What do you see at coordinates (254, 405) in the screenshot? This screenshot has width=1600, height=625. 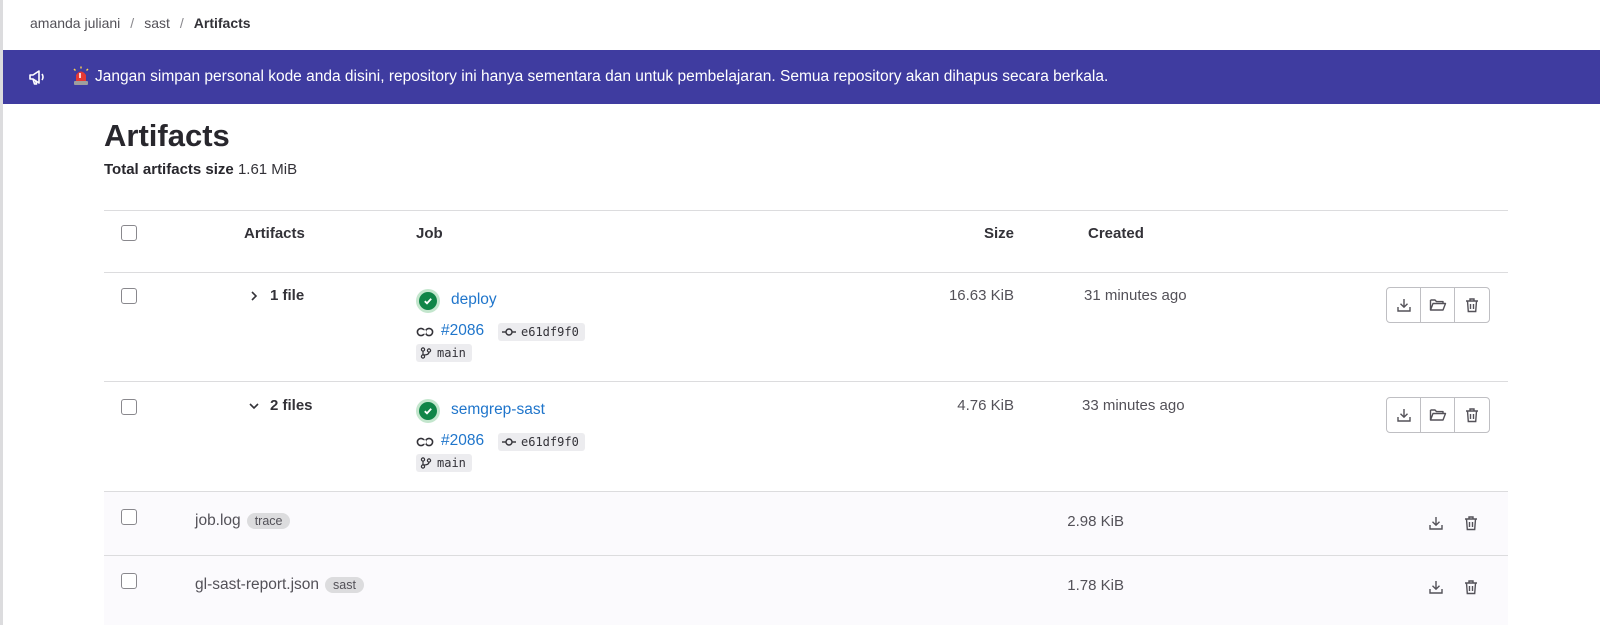 I see `chevron-down-icon` at bounding box center [254, 405].